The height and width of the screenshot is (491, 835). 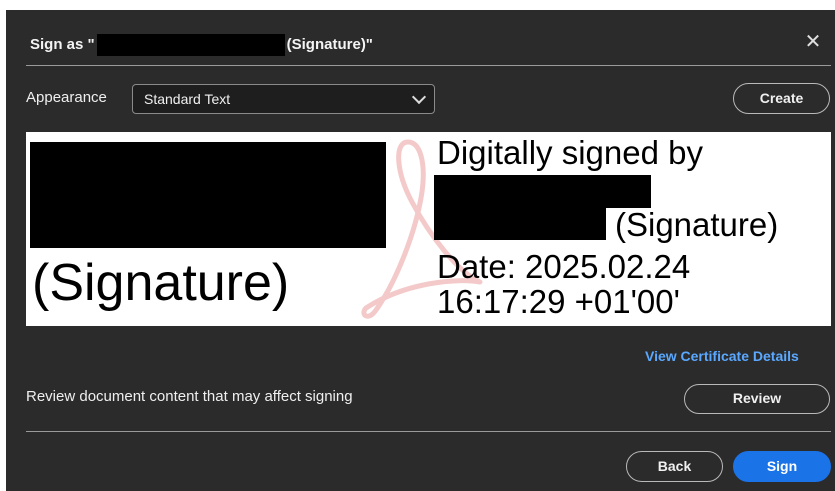 What do you see at coordinates (722, 356) in the screenshot?
I see `view-certificate-details-link: View Certificate Details` at bounding box center [722, 356].